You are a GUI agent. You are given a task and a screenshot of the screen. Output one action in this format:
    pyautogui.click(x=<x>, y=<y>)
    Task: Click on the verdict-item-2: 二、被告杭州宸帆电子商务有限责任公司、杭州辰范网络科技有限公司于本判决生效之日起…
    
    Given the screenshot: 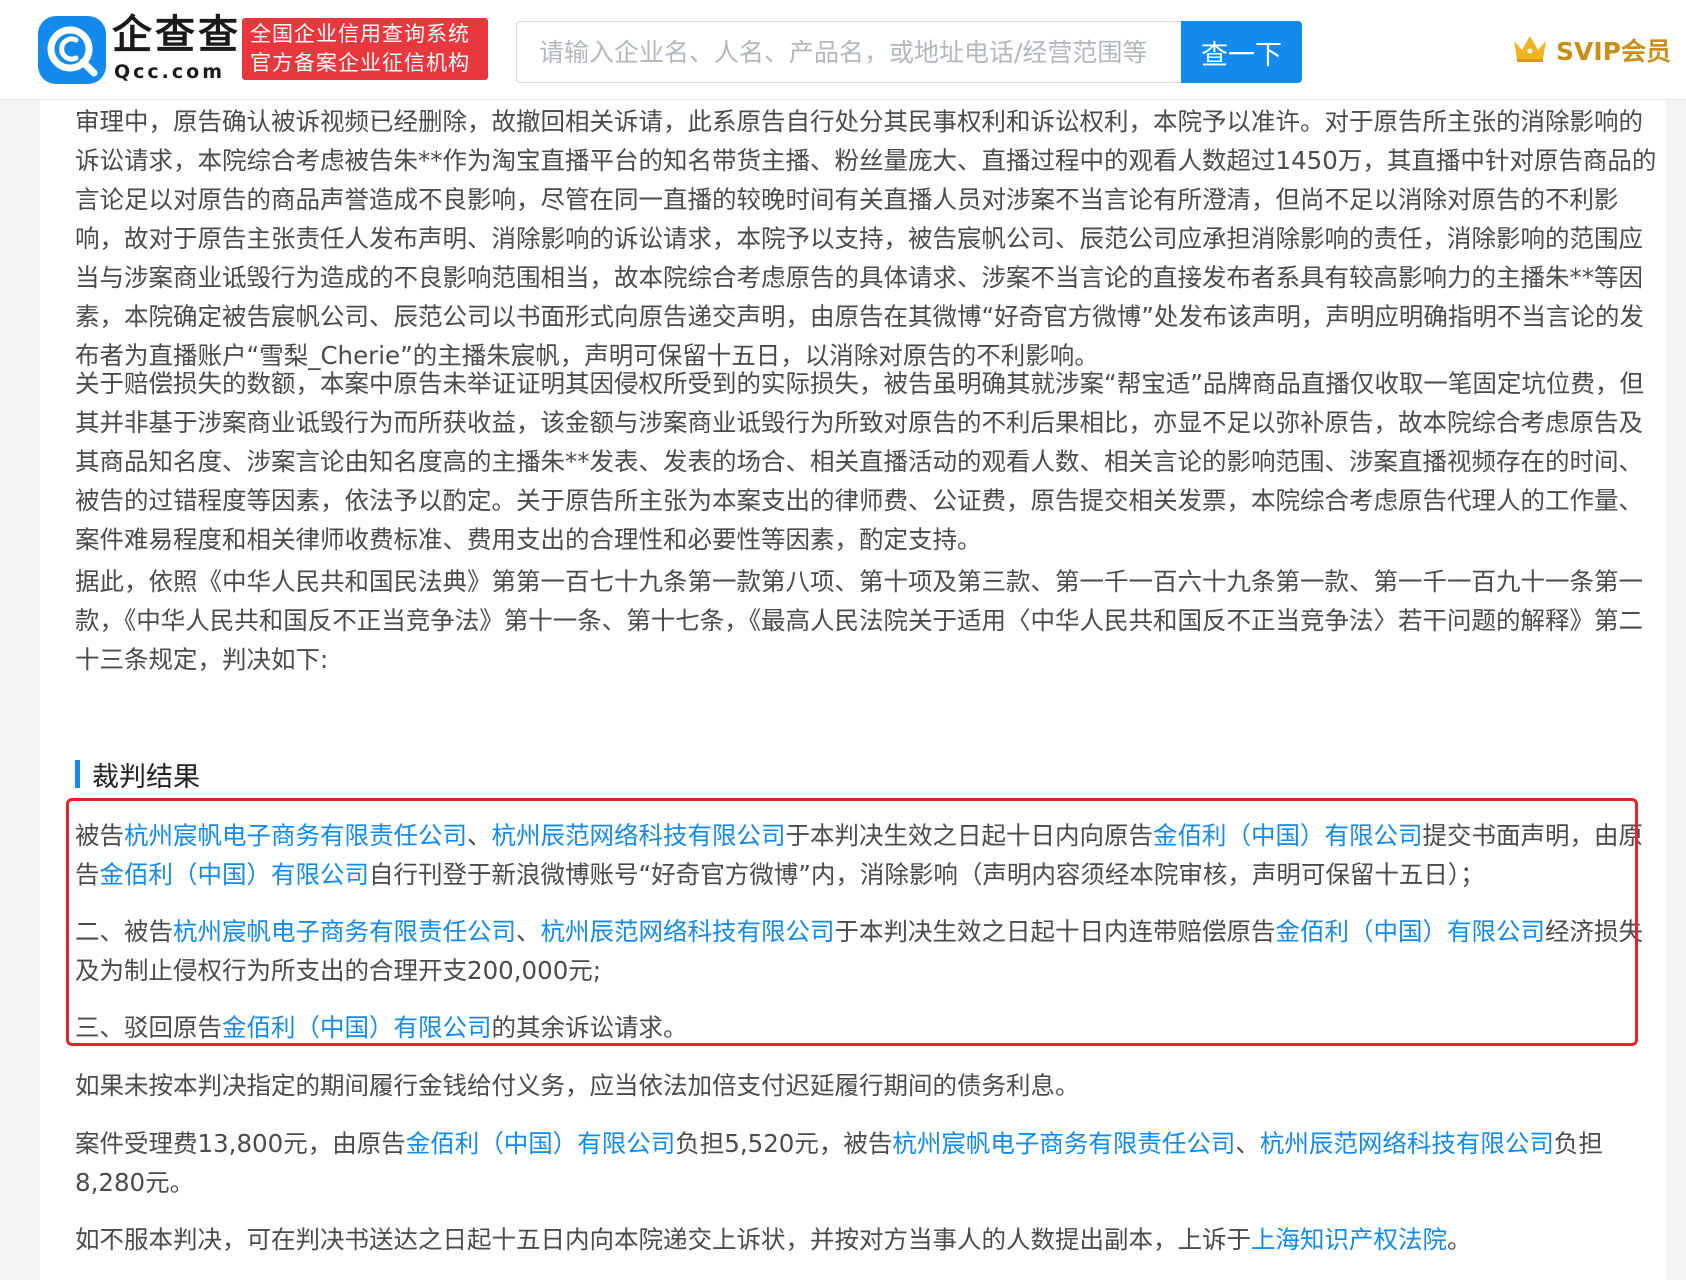 What is the action you would take?
    pyautogui.click(x=870, y=951)
    